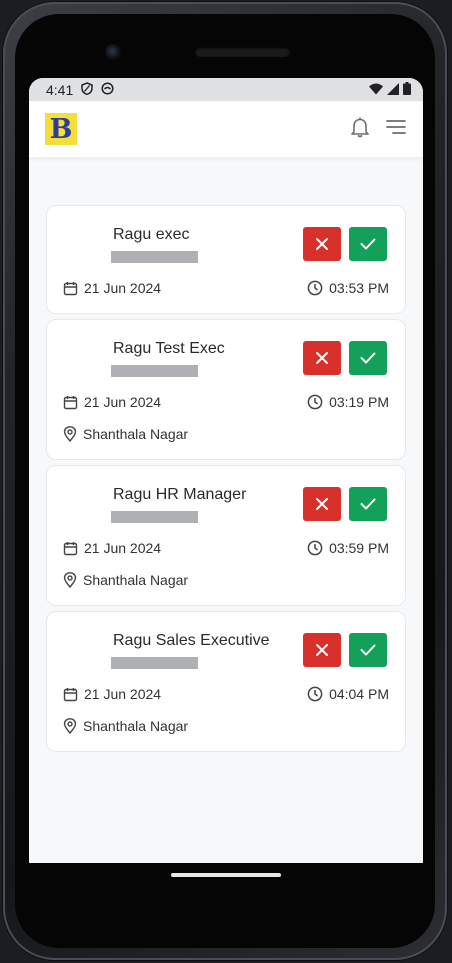  I want to click on time-row: 03:53 PM, so click(348, 288).